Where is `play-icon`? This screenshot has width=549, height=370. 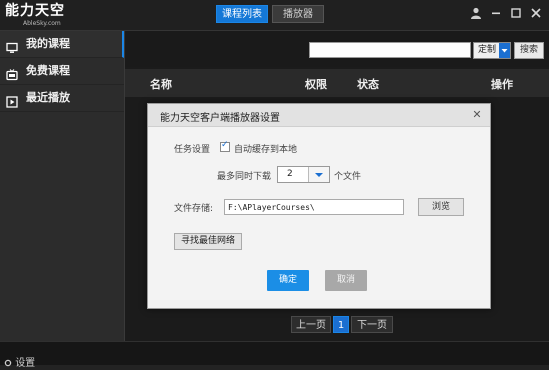
play-icon is located at coordinates (12, 100).